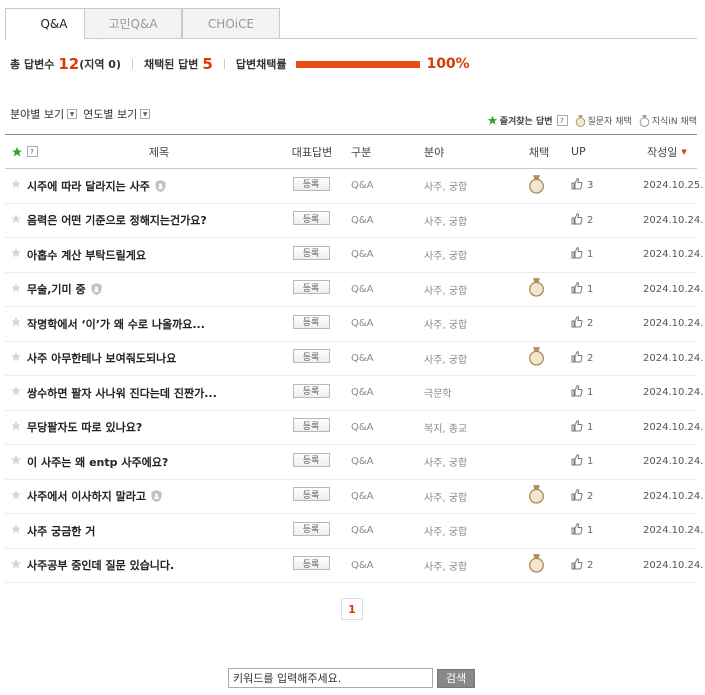  What do you see at coordinates (562, 120) in the screenshot?
I see `help-icon: ?` at bounding box center [562, 120].